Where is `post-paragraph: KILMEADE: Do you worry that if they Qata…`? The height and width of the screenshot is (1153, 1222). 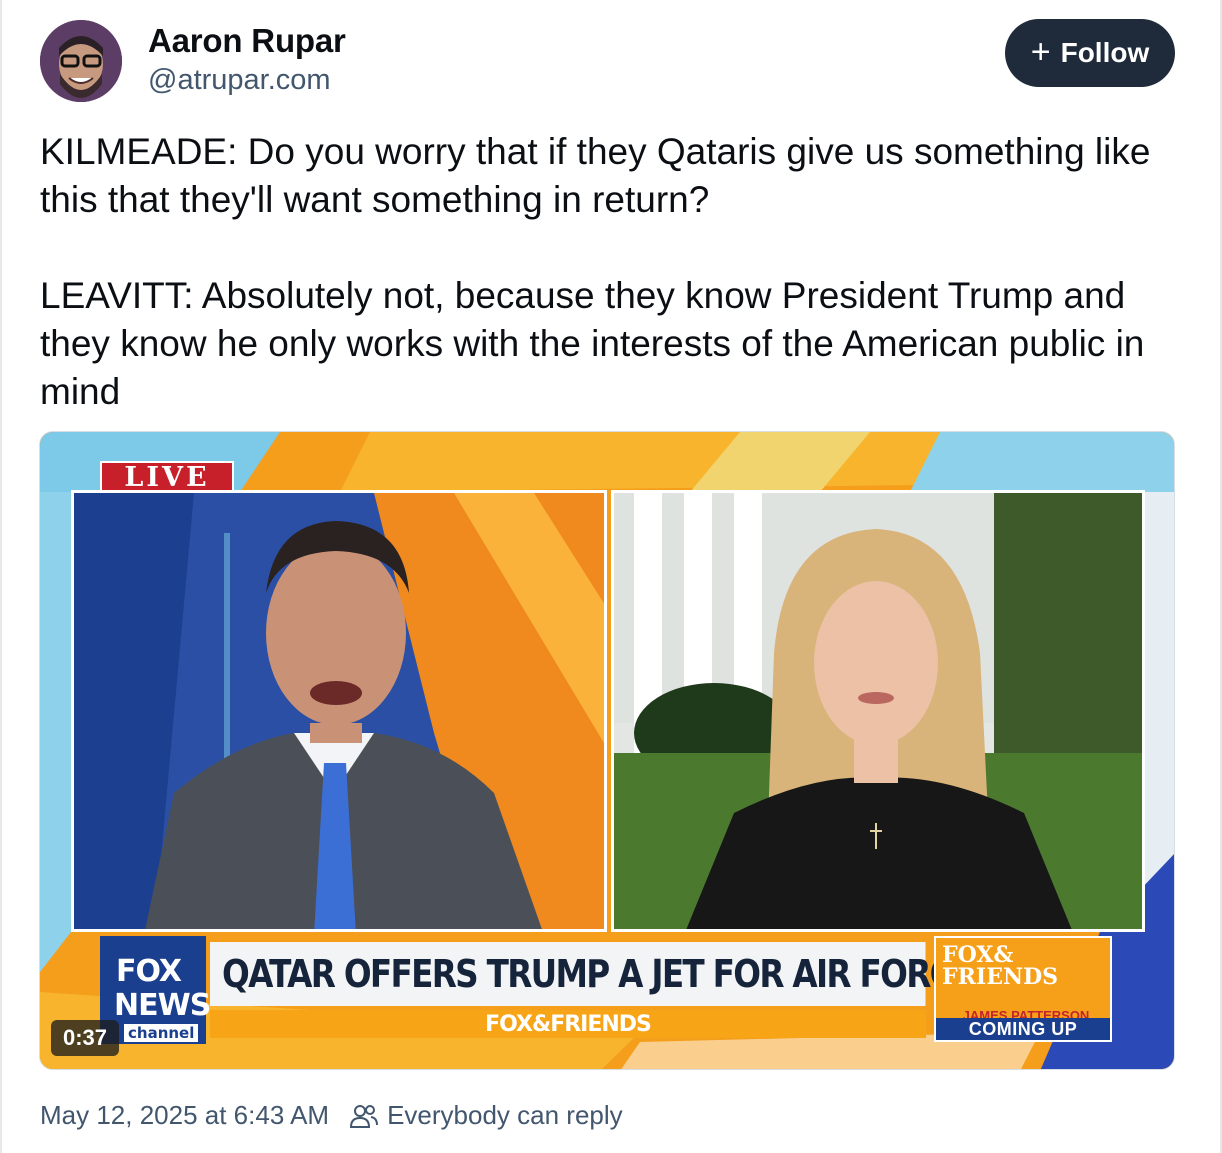
post-paragraph: KILMEADE: Do you worry that if they Qata… is located at coordinates (595, 175).